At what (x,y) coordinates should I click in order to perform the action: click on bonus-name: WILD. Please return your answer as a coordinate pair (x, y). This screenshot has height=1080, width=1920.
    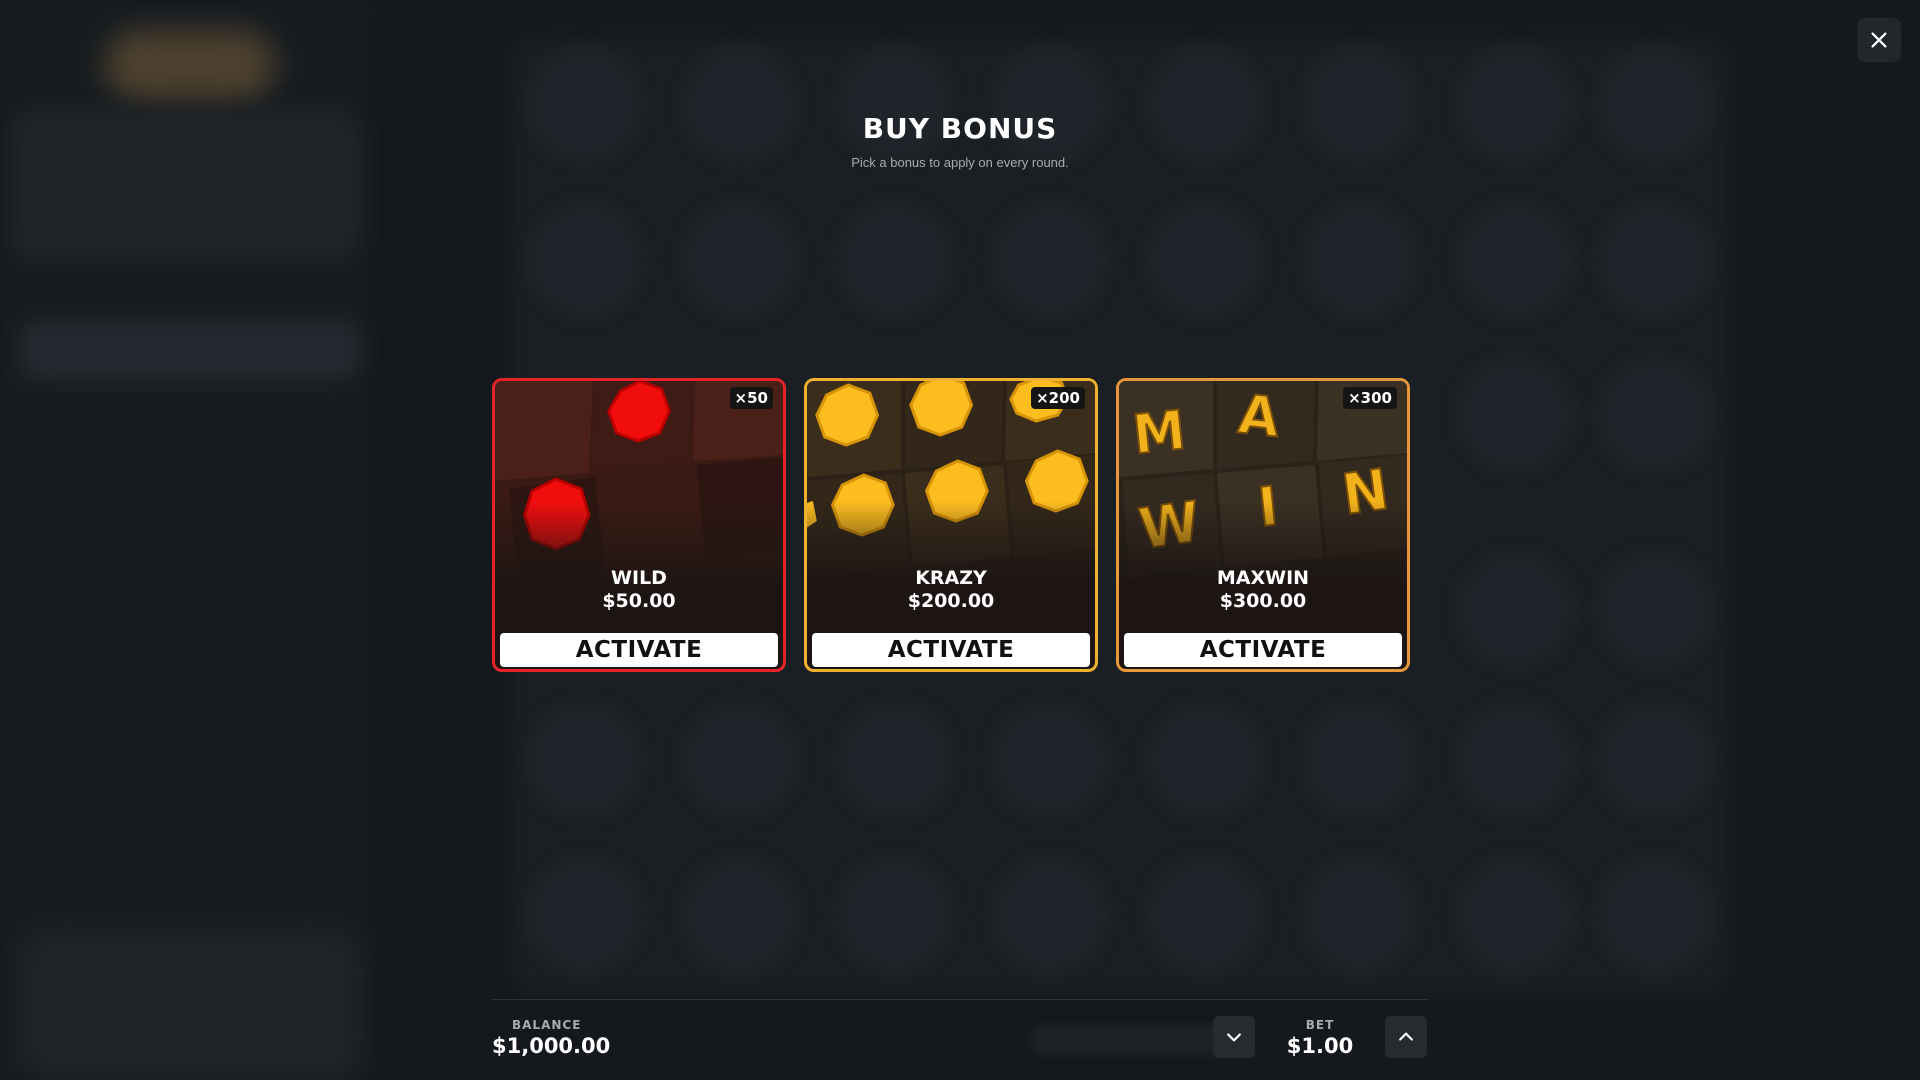
    Looking at the image, I should click on (639, 578).